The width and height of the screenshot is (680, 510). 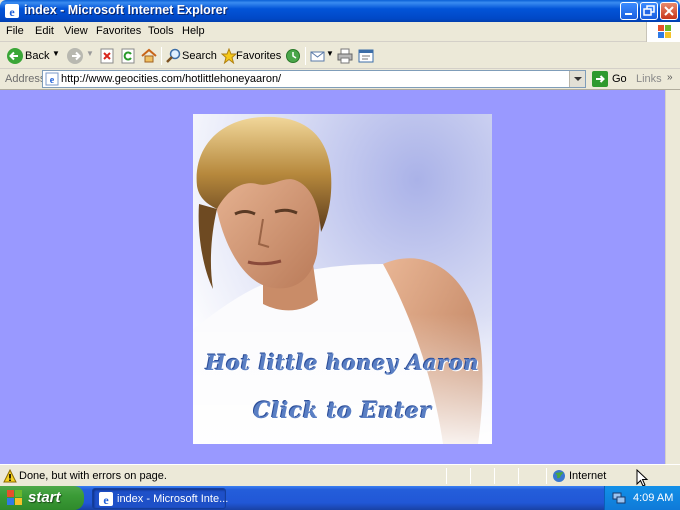 I want to click on search-label: Search, so click(x=199, y=56).